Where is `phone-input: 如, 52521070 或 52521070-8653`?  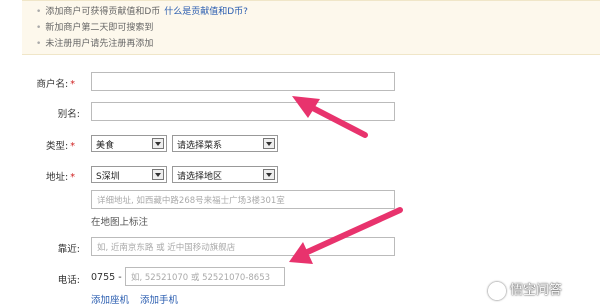
phone-input: 如, 52521070 或 52521070-8653 is located at coordinates (205, 276).